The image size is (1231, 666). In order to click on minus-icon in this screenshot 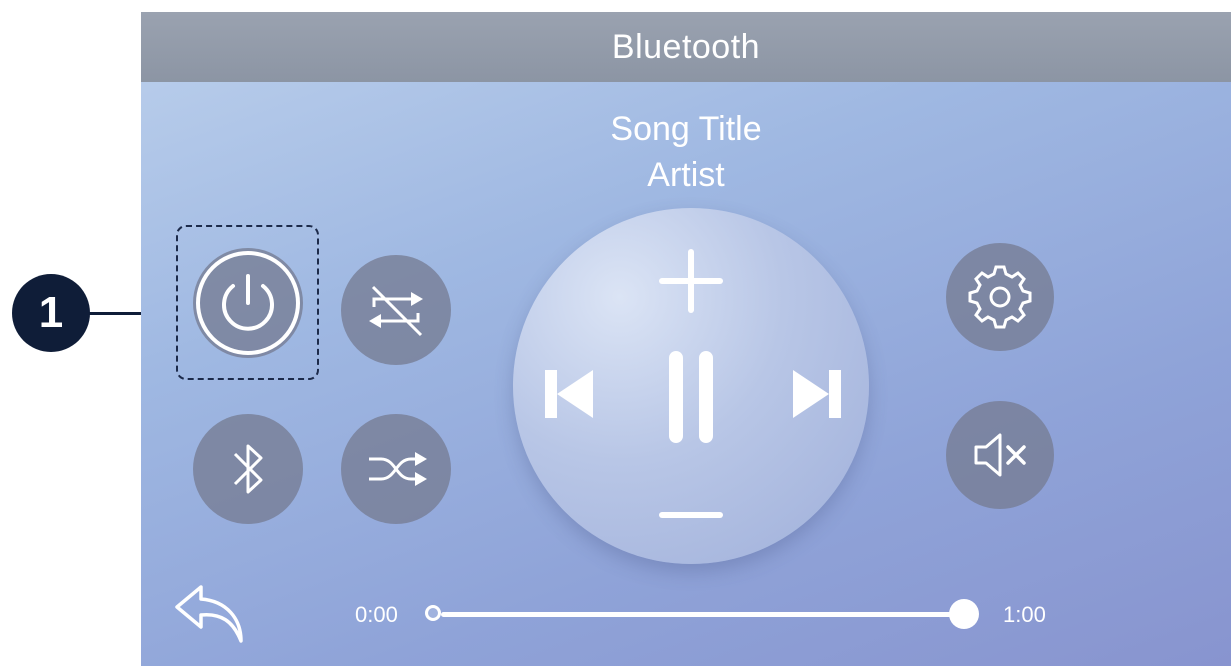, I will do `click(691, 515)`.